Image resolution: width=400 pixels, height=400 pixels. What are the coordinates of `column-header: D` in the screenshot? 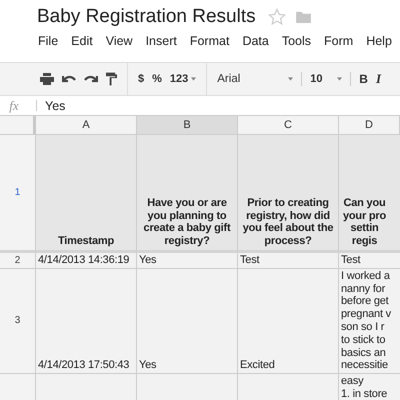 It's located at (369, 125).